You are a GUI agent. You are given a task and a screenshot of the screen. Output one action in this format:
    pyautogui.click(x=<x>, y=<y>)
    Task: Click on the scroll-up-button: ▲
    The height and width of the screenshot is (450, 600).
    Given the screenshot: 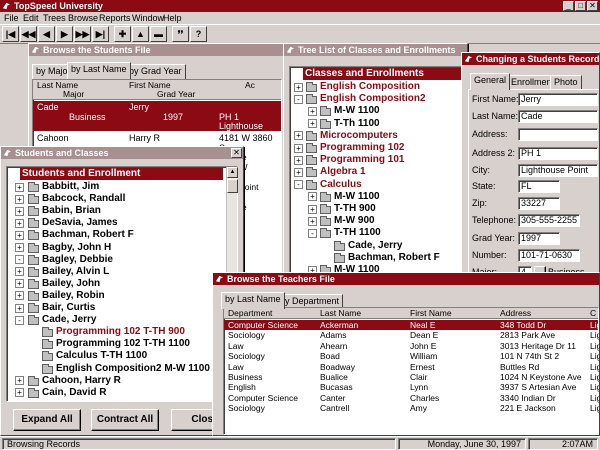 What is the action you would take?
    pyautogui.click(x=232, y=172)
    